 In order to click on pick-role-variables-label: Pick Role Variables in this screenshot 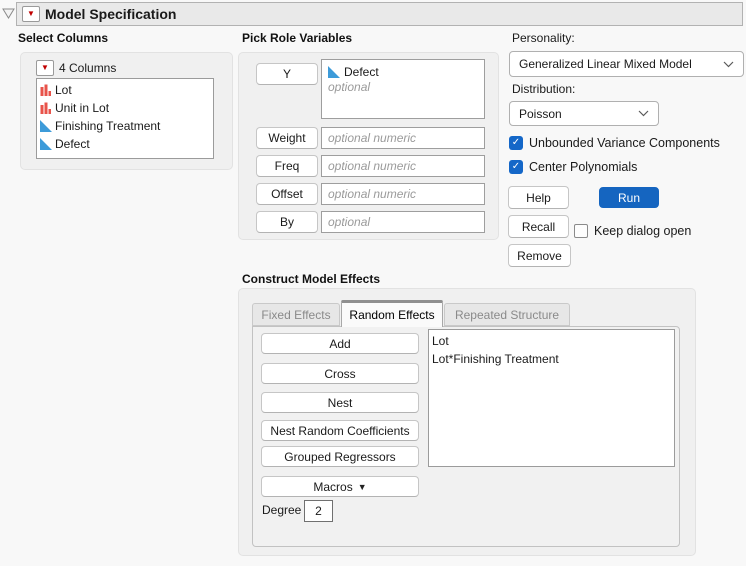, I will do `click(297, 38)`.